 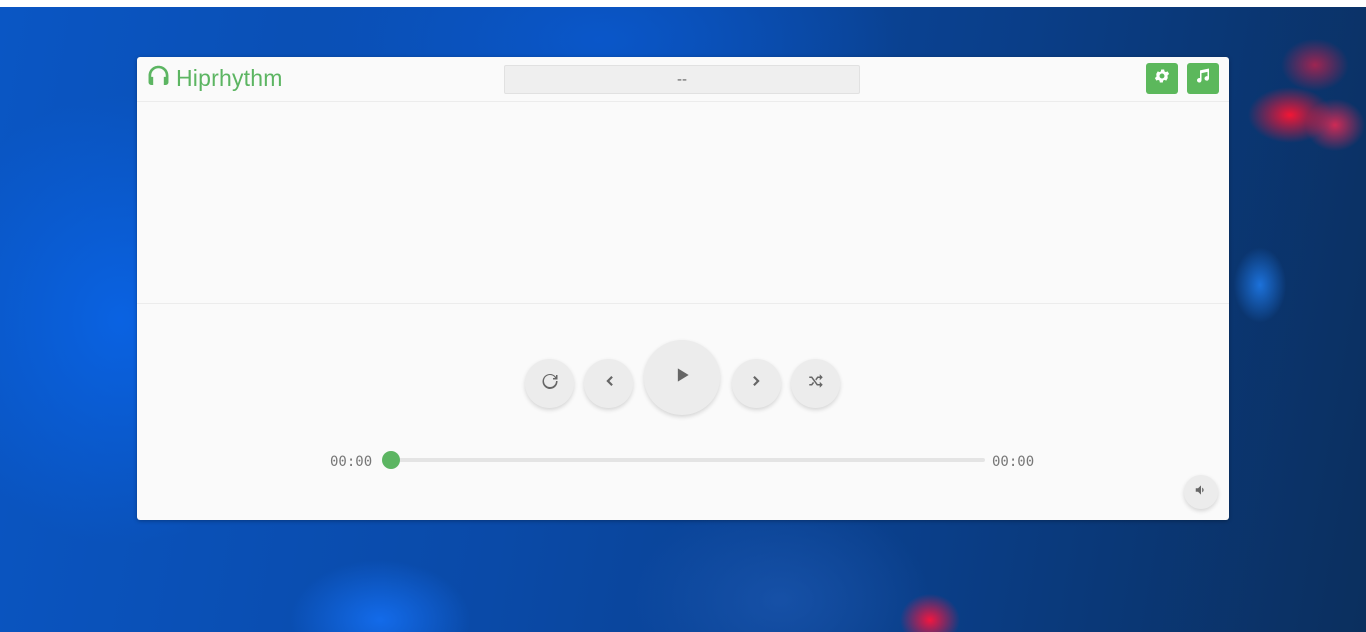 What do you see at coordinates (229, 77) in the screenshot?
I see `logo-text: Hiprhythm` at bounding box center [229, 77].